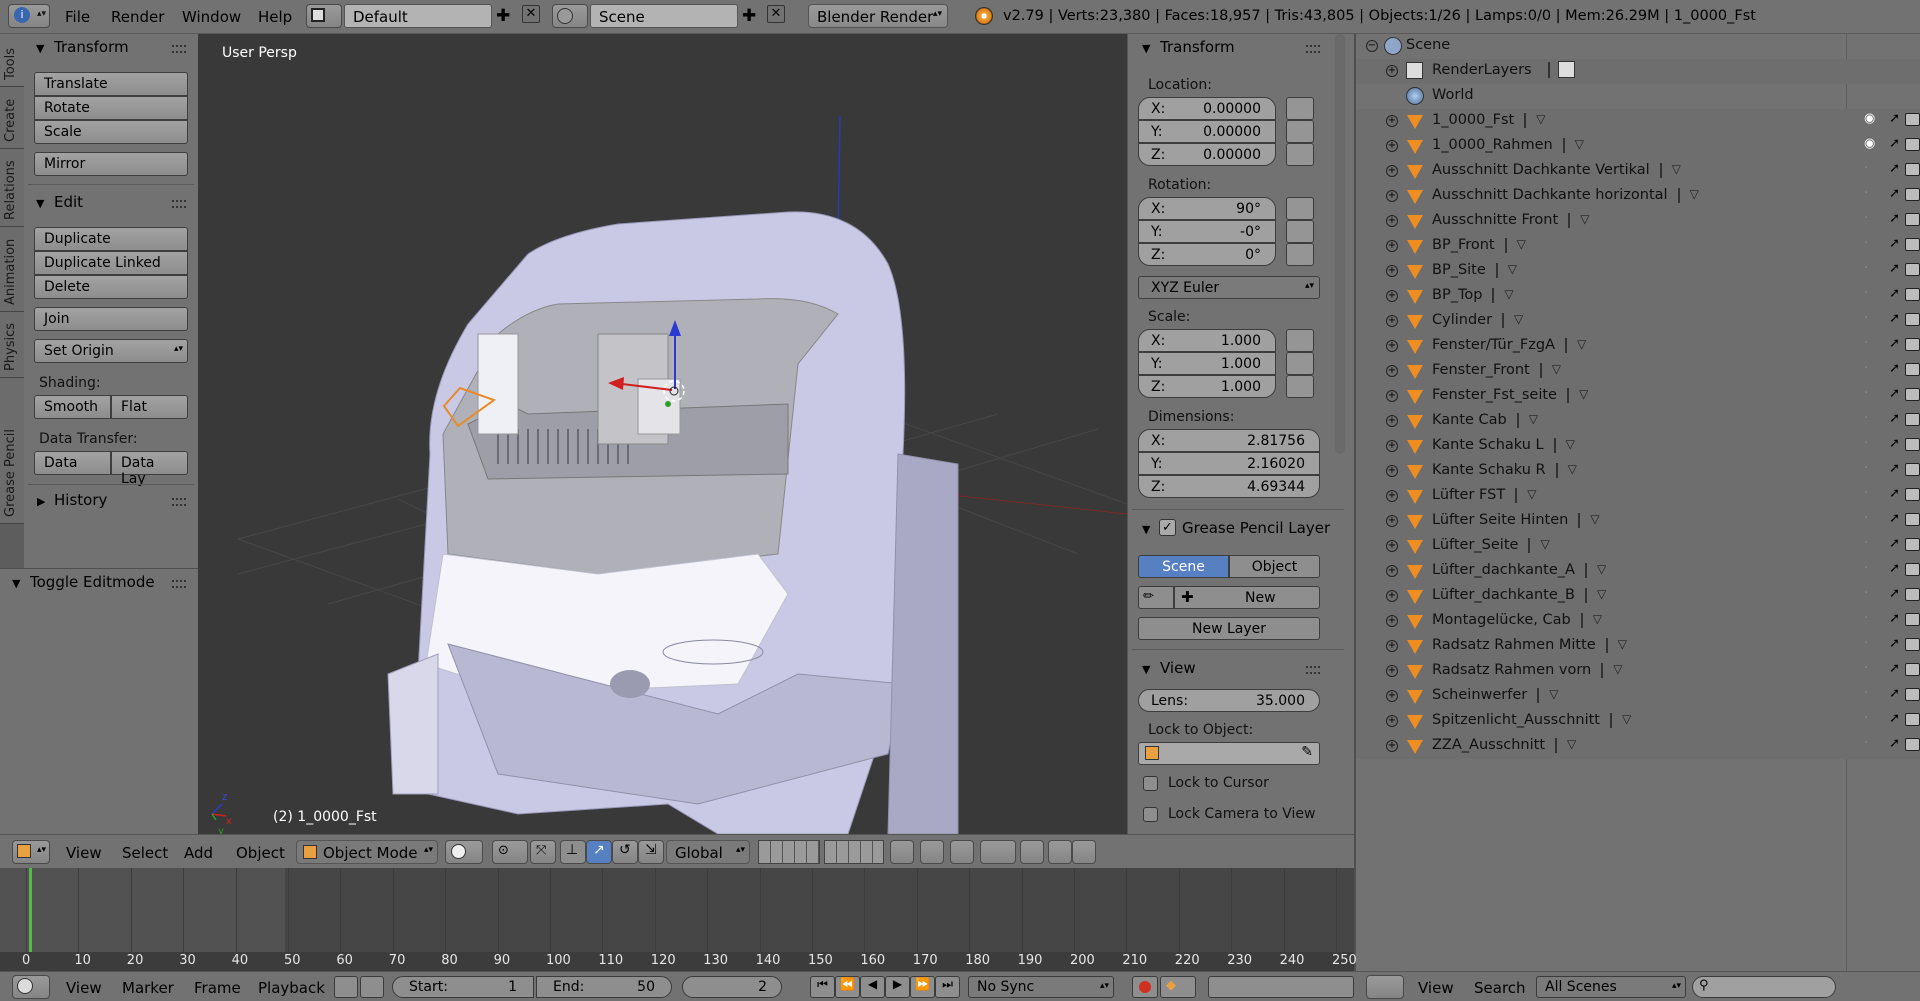 The height and width of the screenshot is (1001, 1920). What do you see at coordinates (1229, 440) in the screenshot?
I see `dimensions-x-field: X: 2.81756` at bounding box center [1229, 440].